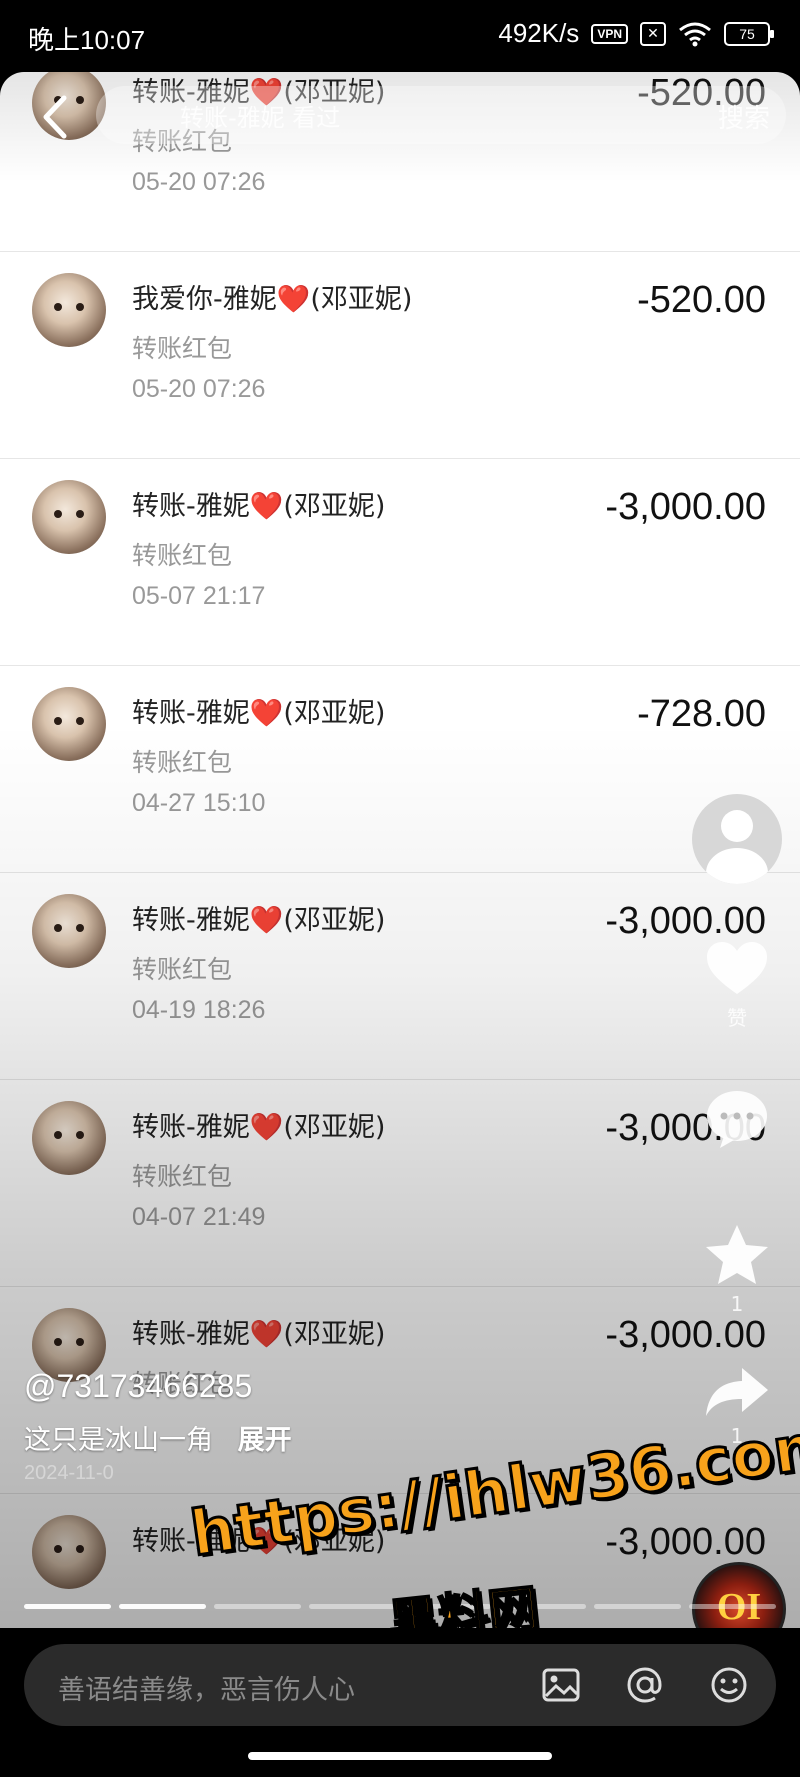 This screenshot has height=1777, width=800. What do you see at coordinates (729, 1685) in the screenshot?
I see `emoji-icon` at bounding box center [729, 1685].